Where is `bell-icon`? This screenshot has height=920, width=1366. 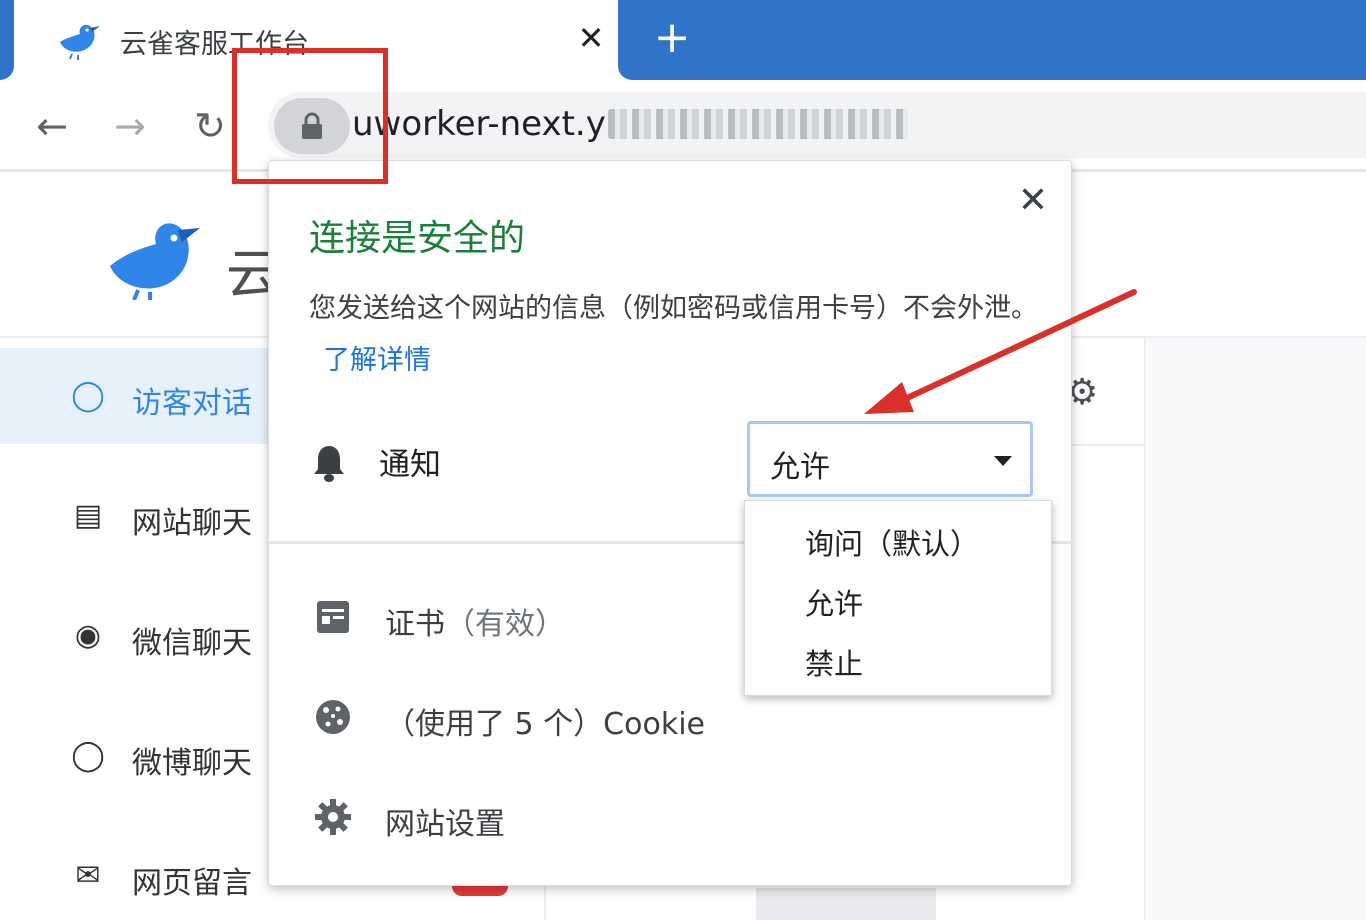
bell-icon is located at coordinates (329, 464).